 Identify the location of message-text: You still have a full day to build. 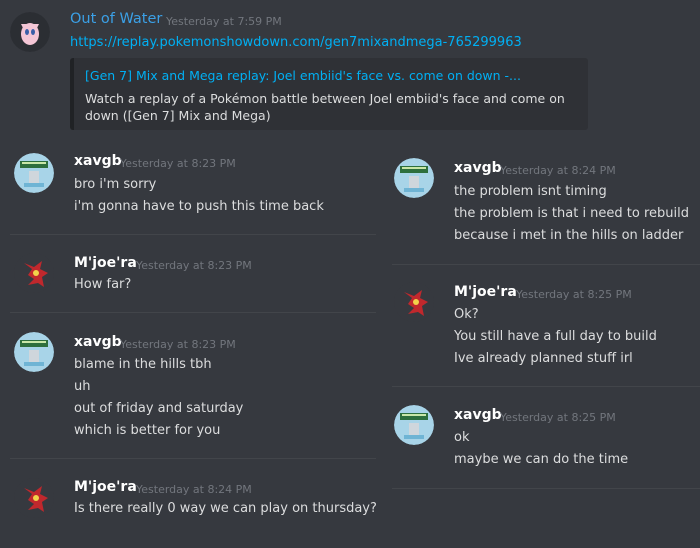
(555, 336).